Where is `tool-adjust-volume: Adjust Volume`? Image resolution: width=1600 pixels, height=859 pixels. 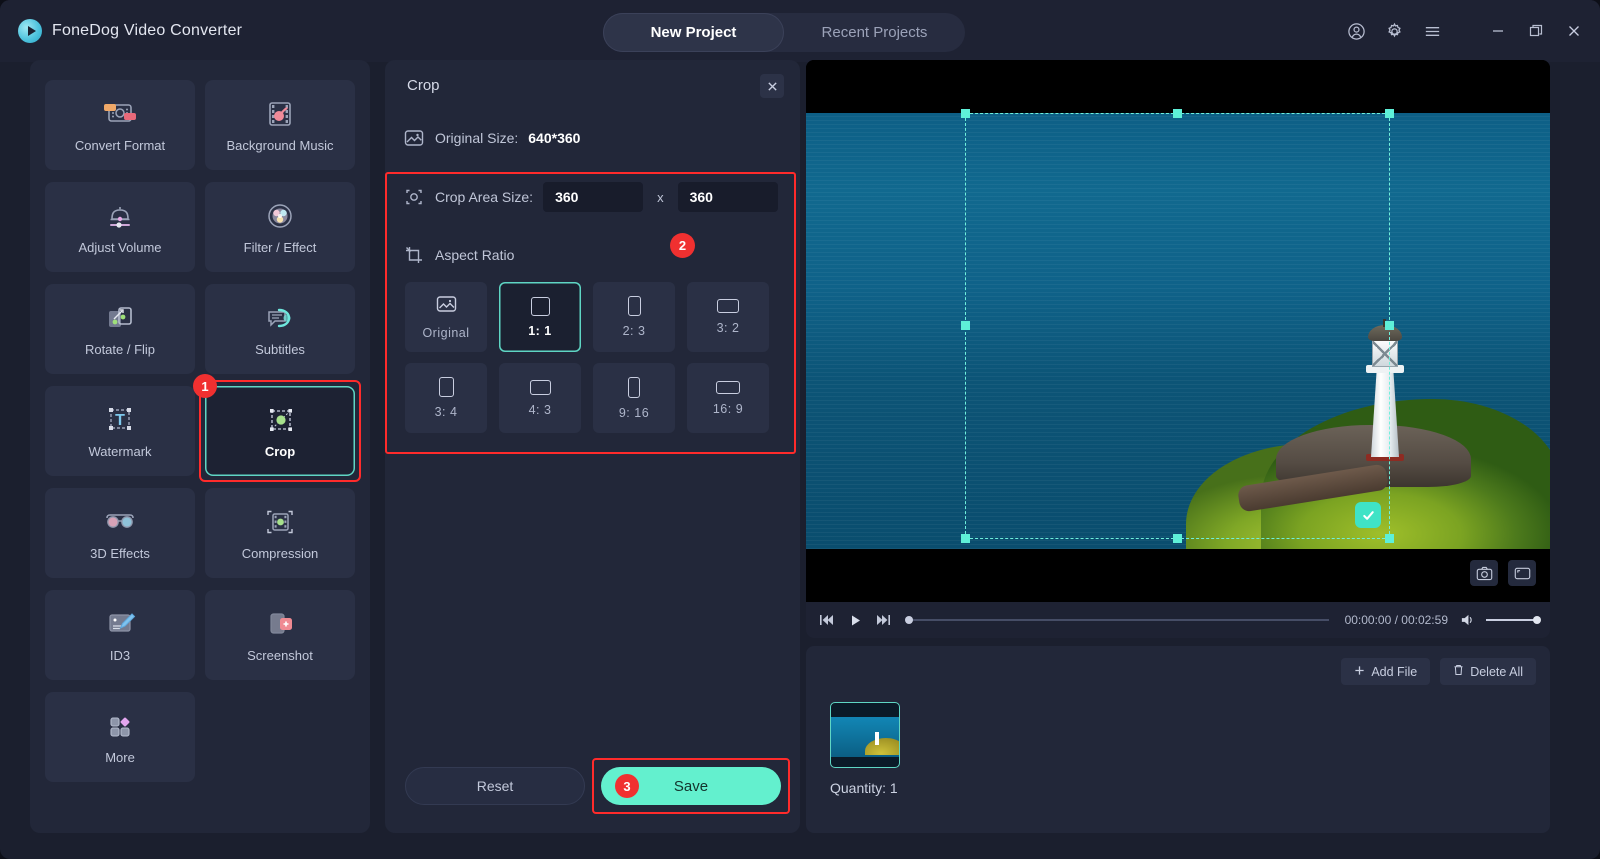
tool-adjust-volume: Adjust Volume is located at coordinates (120, 227).